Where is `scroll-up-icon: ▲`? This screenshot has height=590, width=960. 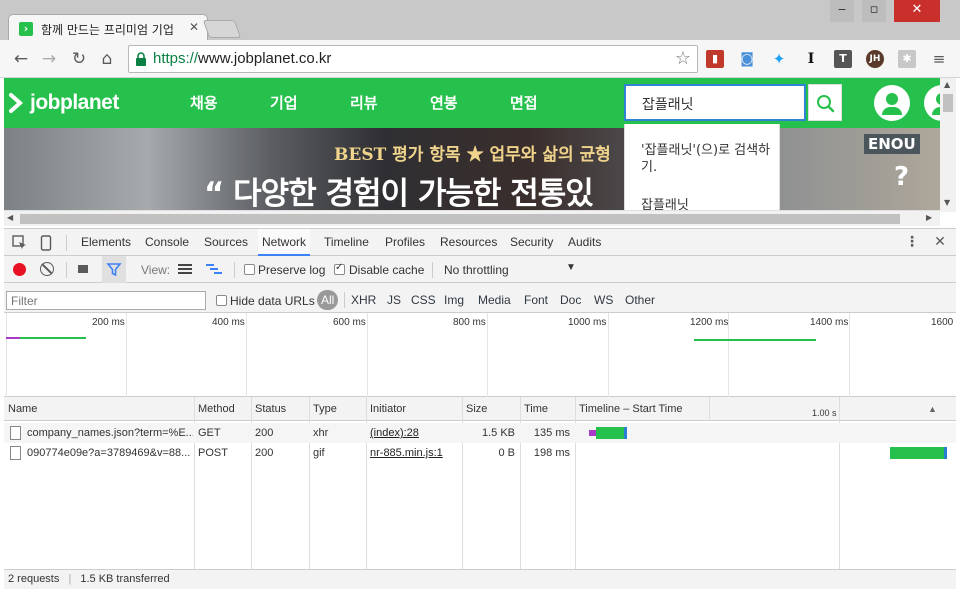
scroll-up-icon: ▲ is located at coordinates (947, 84).